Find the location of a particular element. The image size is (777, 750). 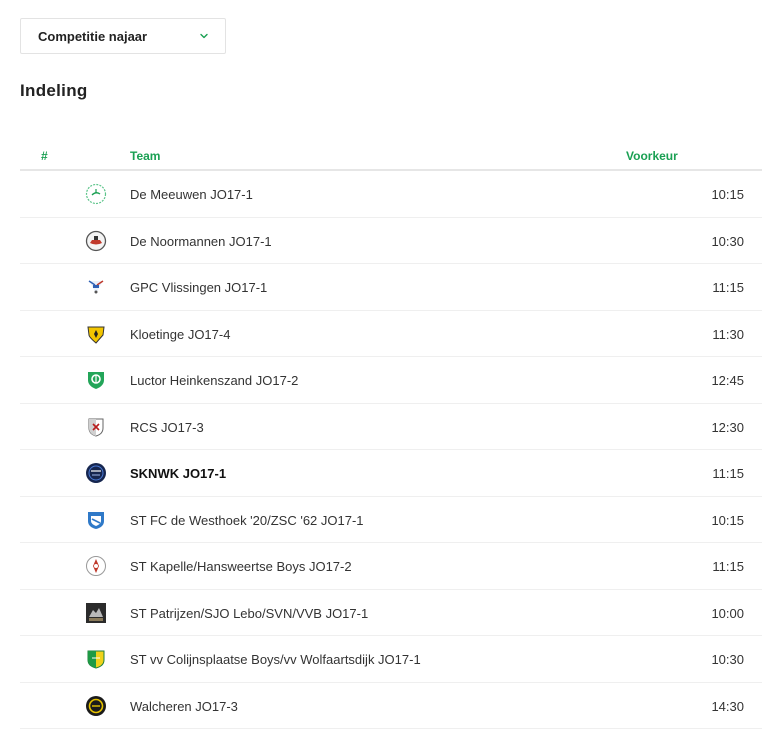

kapelle-logo-icon is located at coordinates (96, 566).